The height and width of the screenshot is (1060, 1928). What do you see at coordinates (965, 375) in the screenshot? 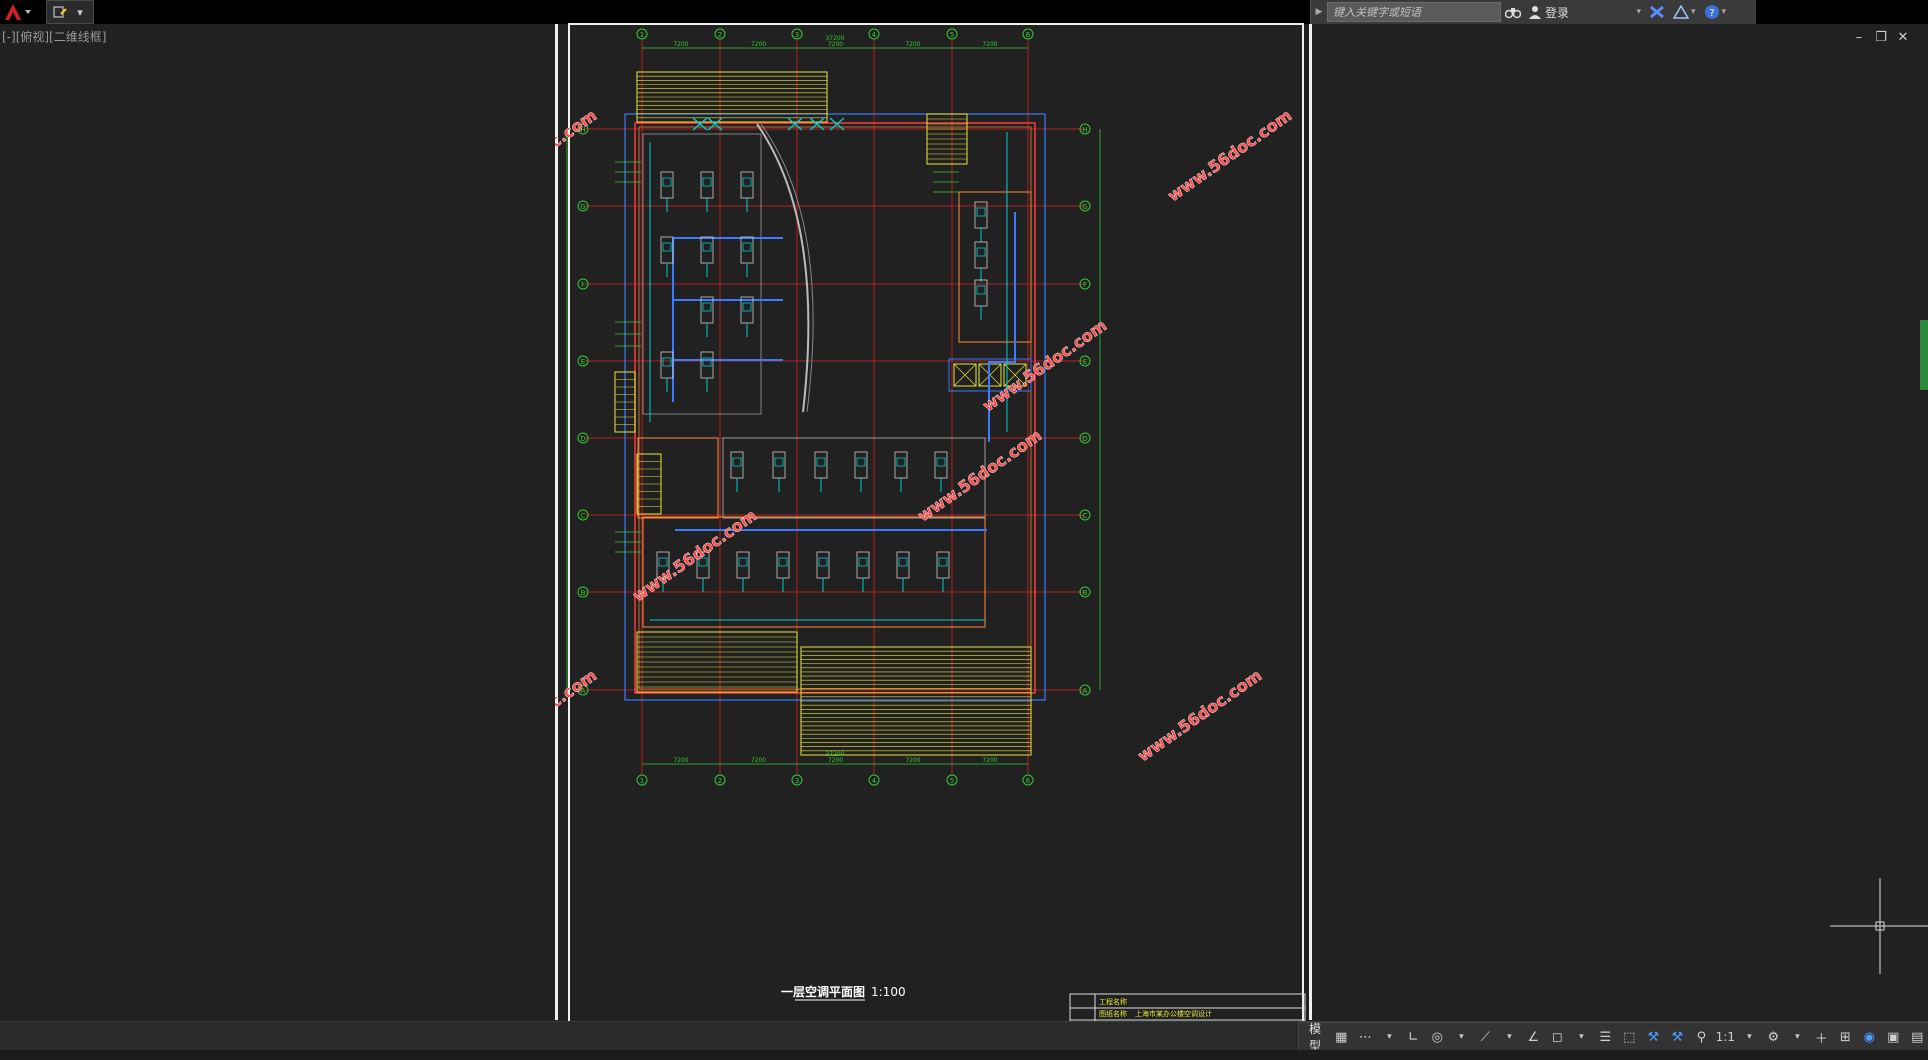
I see `elevator-cross` at bounding box center [965, 375].